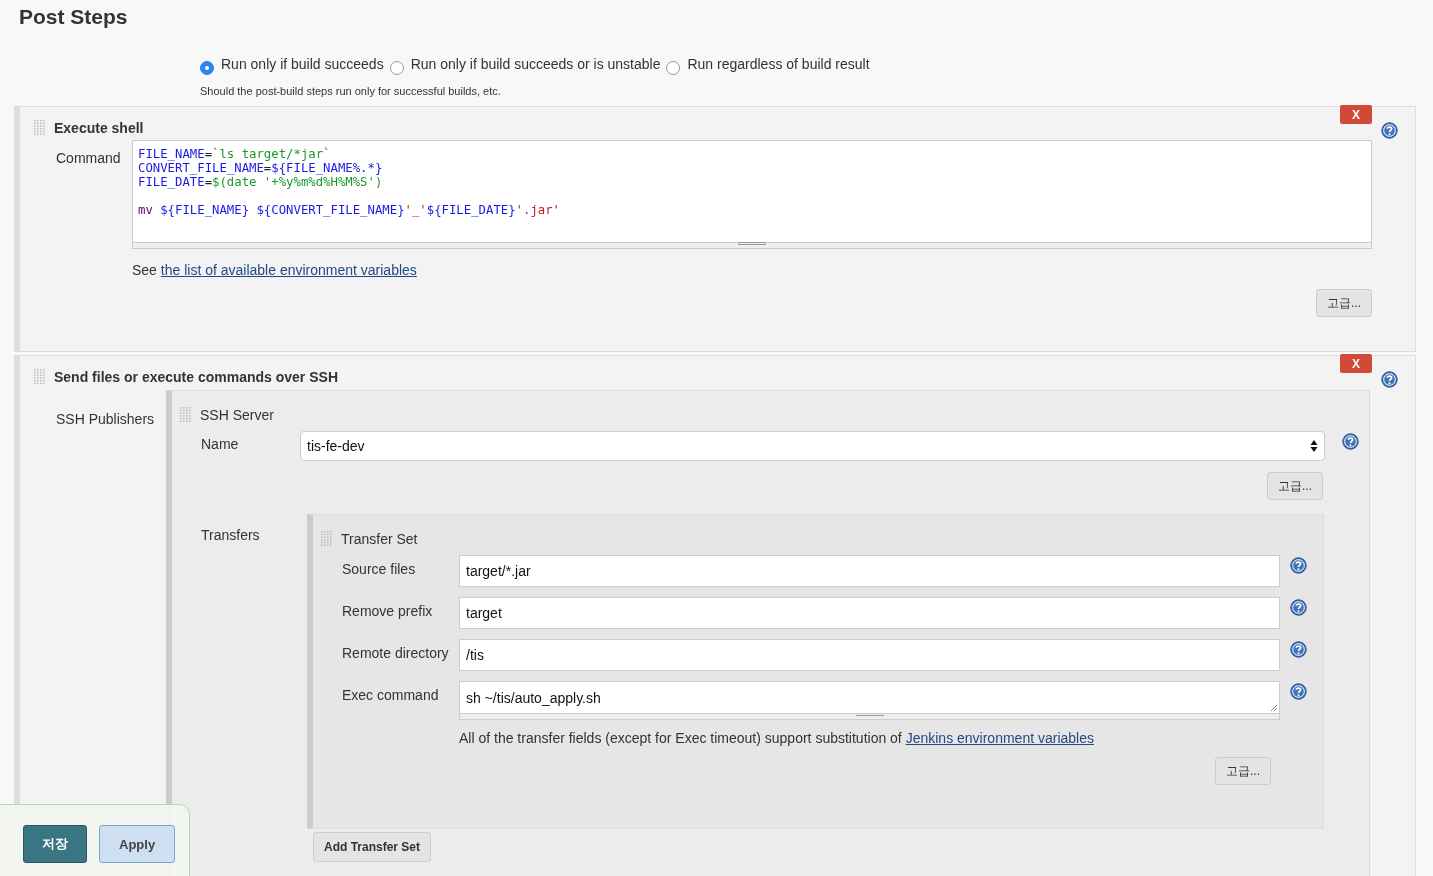 This screenshot has width=1433, height=876. I want to click on code-line: mv ${FILE_NAME} ${CONVERT_FILE_NAME}'_'${FILE_DATE}'.jar', so click(349, 210).